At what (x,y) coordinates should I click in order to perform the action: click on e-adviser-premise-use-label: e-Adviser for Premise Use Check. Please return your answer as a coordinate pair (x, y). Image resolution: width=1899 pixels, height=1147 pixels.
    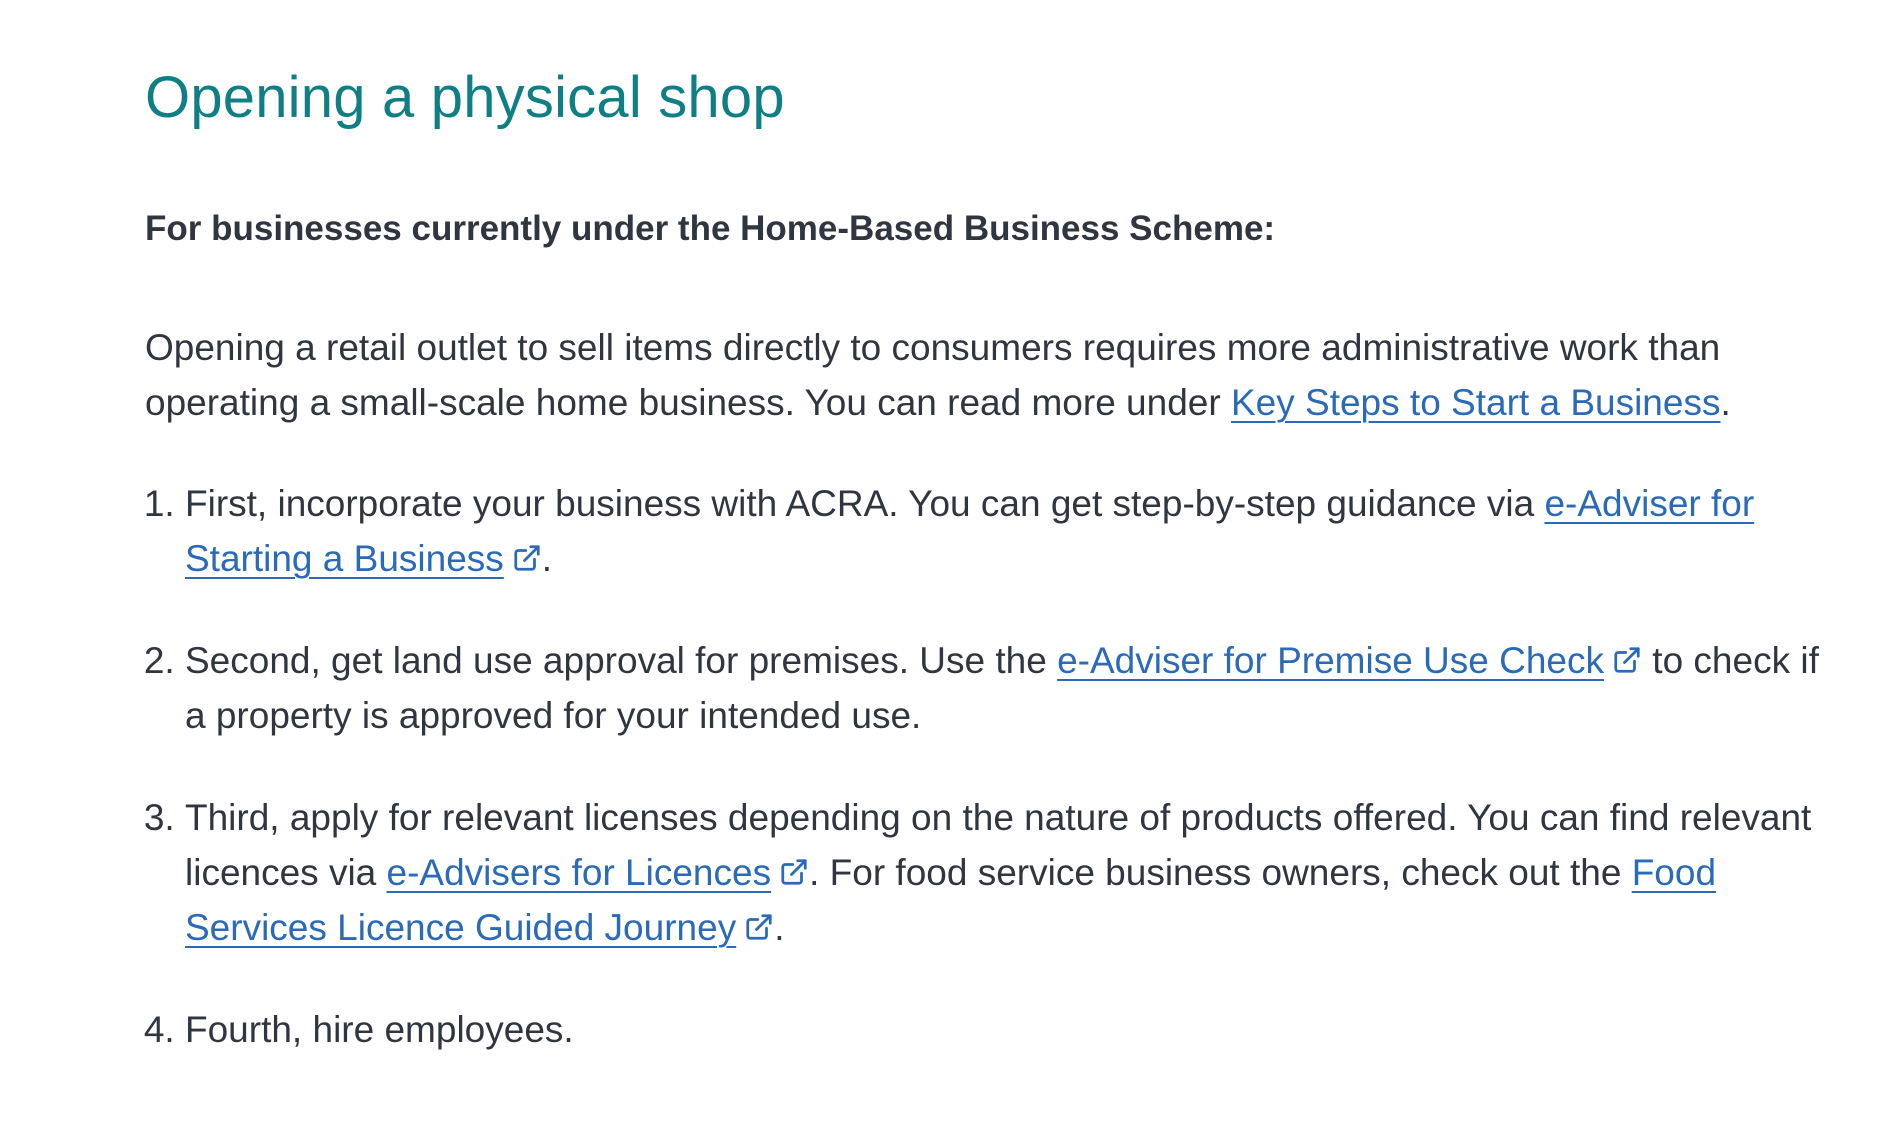
    Looking at the image, I should click on (1330, 660).